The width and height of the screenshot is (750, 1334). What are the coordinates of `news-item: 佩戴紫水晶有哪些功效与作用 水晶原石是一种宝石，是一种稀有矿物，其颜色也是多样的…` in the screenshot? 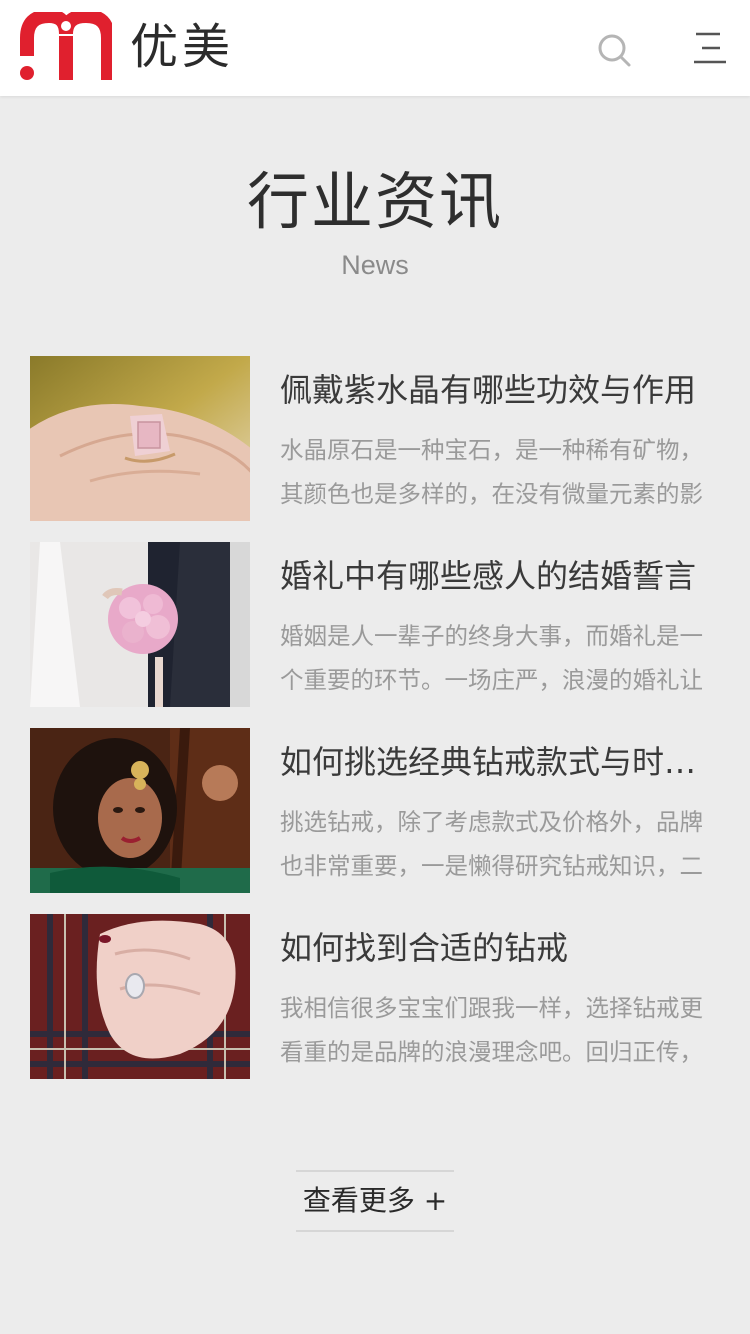 It's located at (375, 438).